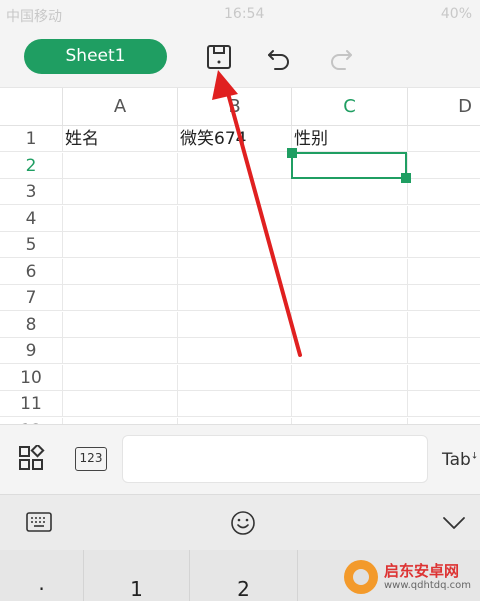 The width and height of the screenshot is (480, 601). I want to click on carrier-label: 中国移动, so click(34, 17).